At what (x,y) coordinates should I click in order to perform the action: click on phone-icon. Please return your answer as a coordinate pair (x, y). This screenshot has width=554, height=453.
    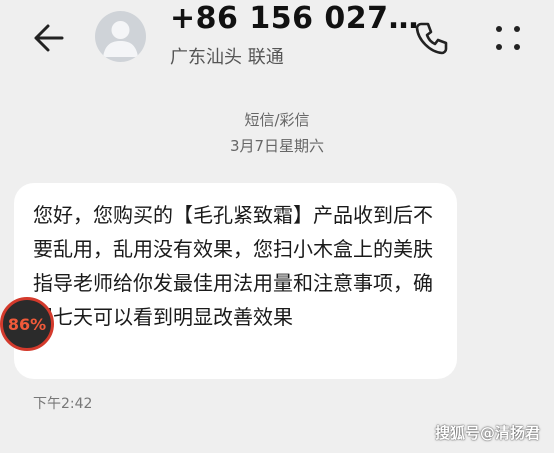
    Looking at the image, I should click on (431, 38).